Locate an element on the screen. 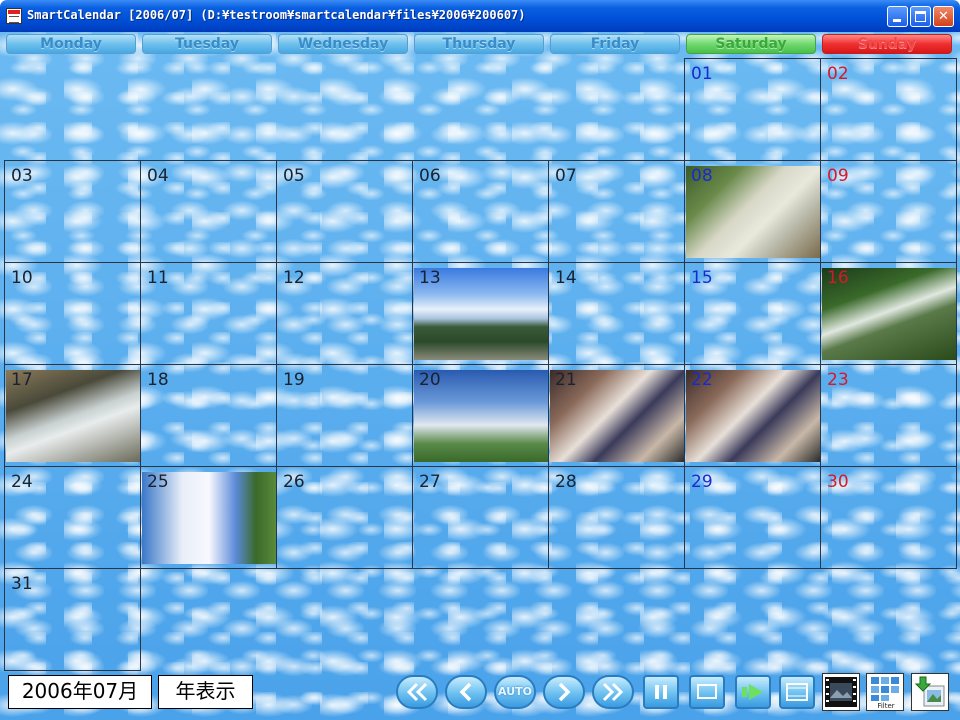 The width and height of the screenshot is (960, 720). play-icon is located at coordinates (752, 692).